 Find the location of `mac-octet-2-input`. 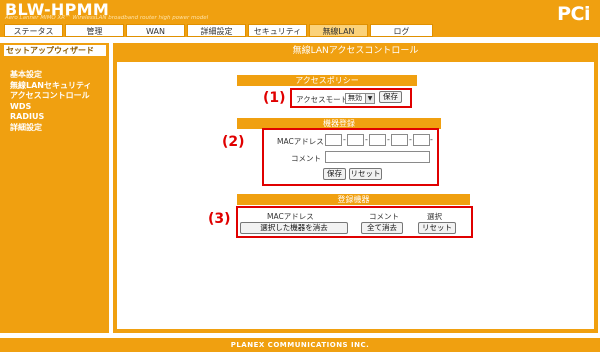

mac-octet-2-input is located at coordinates (355, 140).